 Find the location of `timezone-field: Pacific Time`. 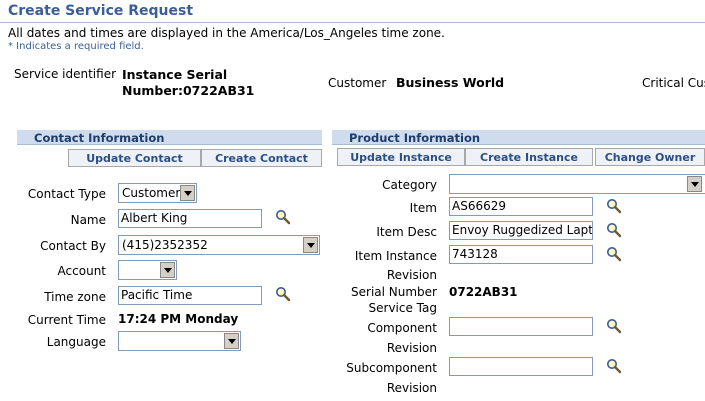

timezone-field: Pacific Time is located at coordinates (190, 295).